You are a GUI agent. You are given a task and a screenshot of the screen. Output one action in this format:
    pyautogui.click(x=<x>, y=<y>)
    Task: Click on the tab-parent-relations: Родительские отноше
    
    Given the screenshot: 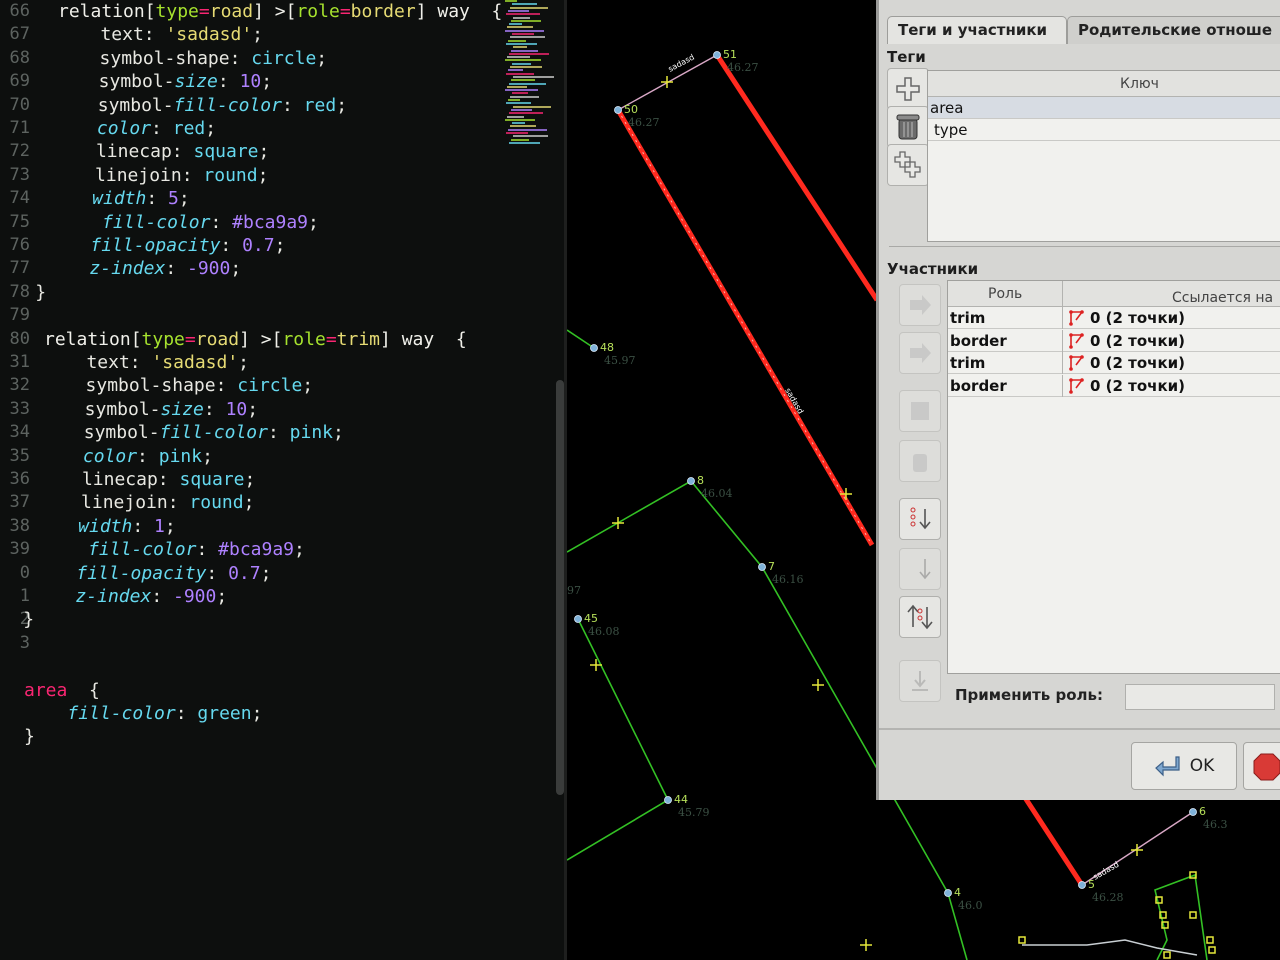 What is the action you would take?
    pyautogui.click(x=1173, y=30)
    